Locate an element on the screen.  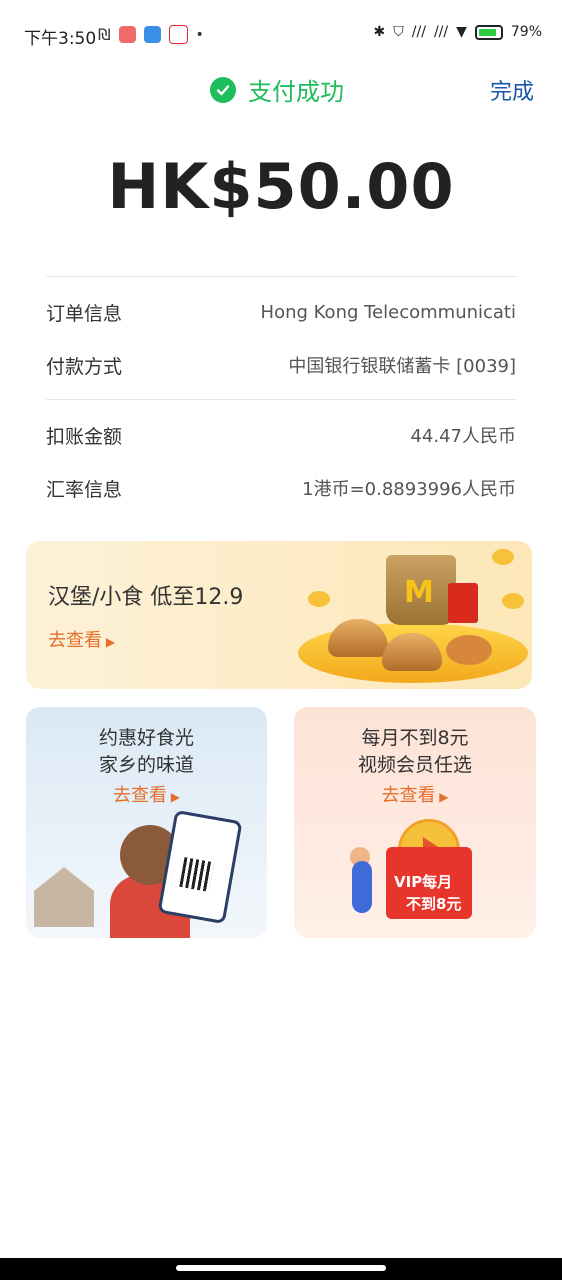
vip-badge-line1: VIP每月 is located at coordinates (423, 882).